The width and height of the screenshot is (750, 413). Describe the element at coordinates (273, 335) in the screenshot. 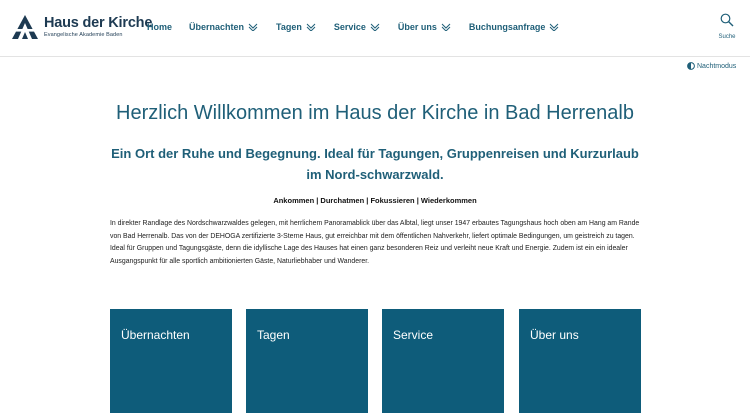

I see `tile-label: Tagen` at that location.